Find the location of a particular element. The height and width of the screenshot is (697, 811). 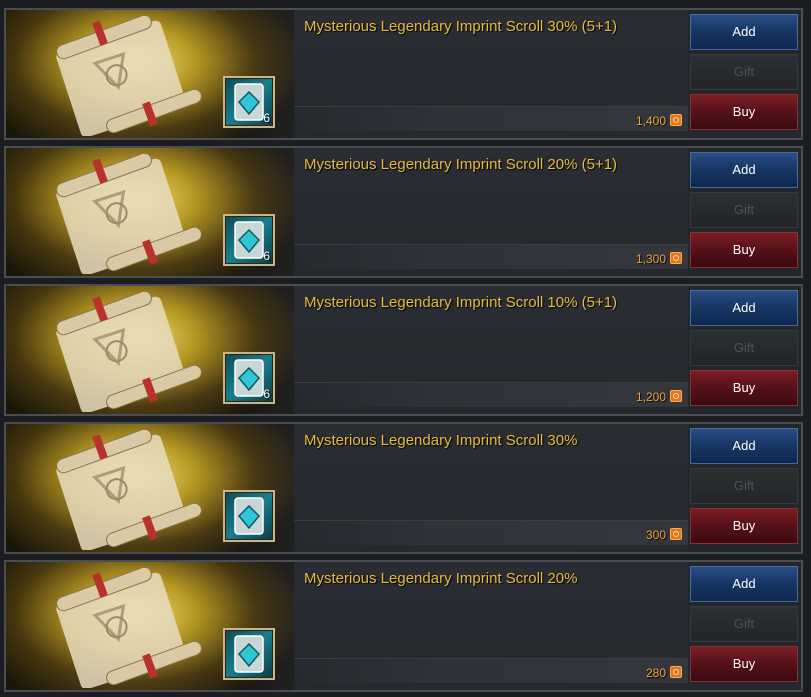

item-title: Mysterious Legendary Imprint Scroll 20% is located at coordinates (441, 578).